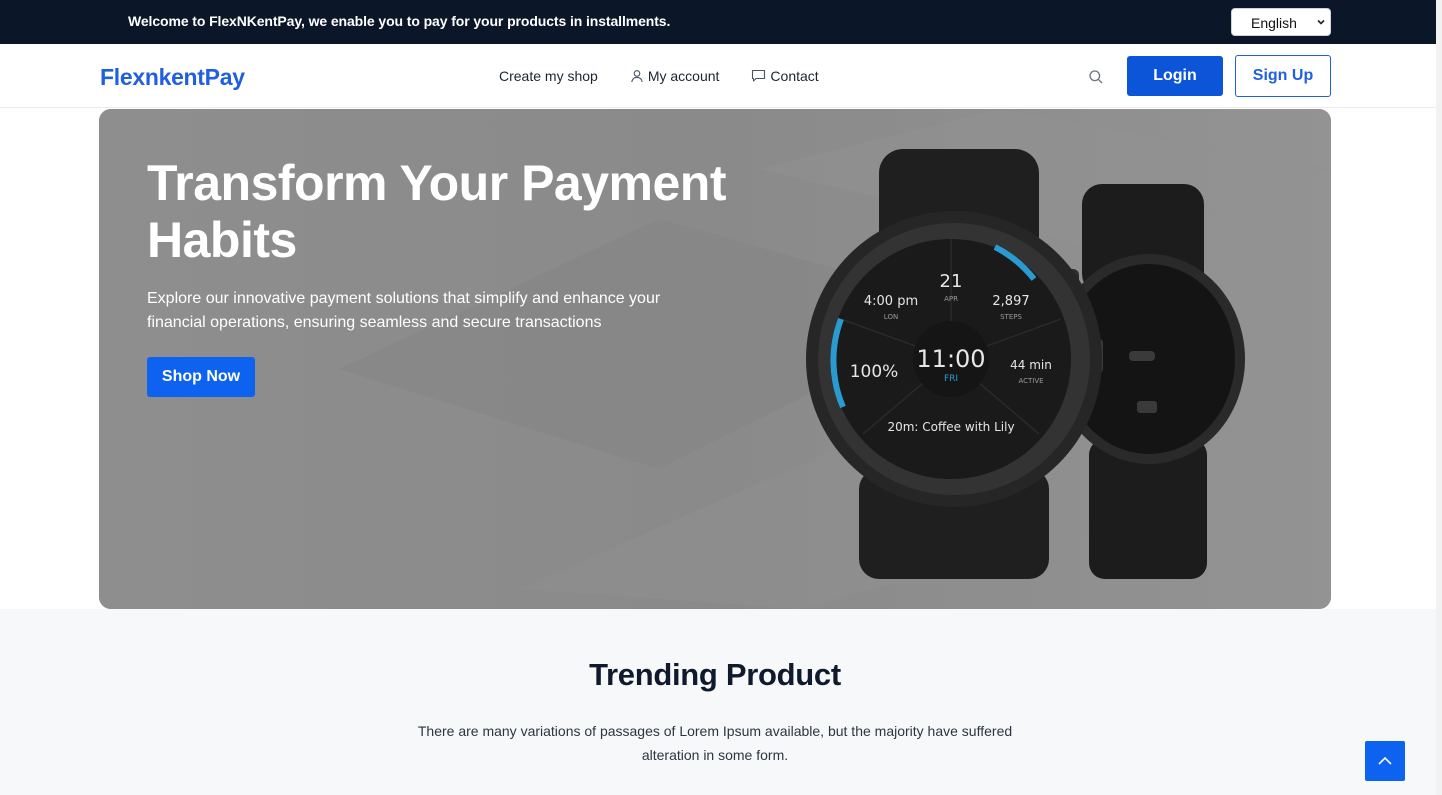 Image resolution: width=1442 pixels, height=795 pixels. I want to click on nav-label: My account, so click(683, 76).